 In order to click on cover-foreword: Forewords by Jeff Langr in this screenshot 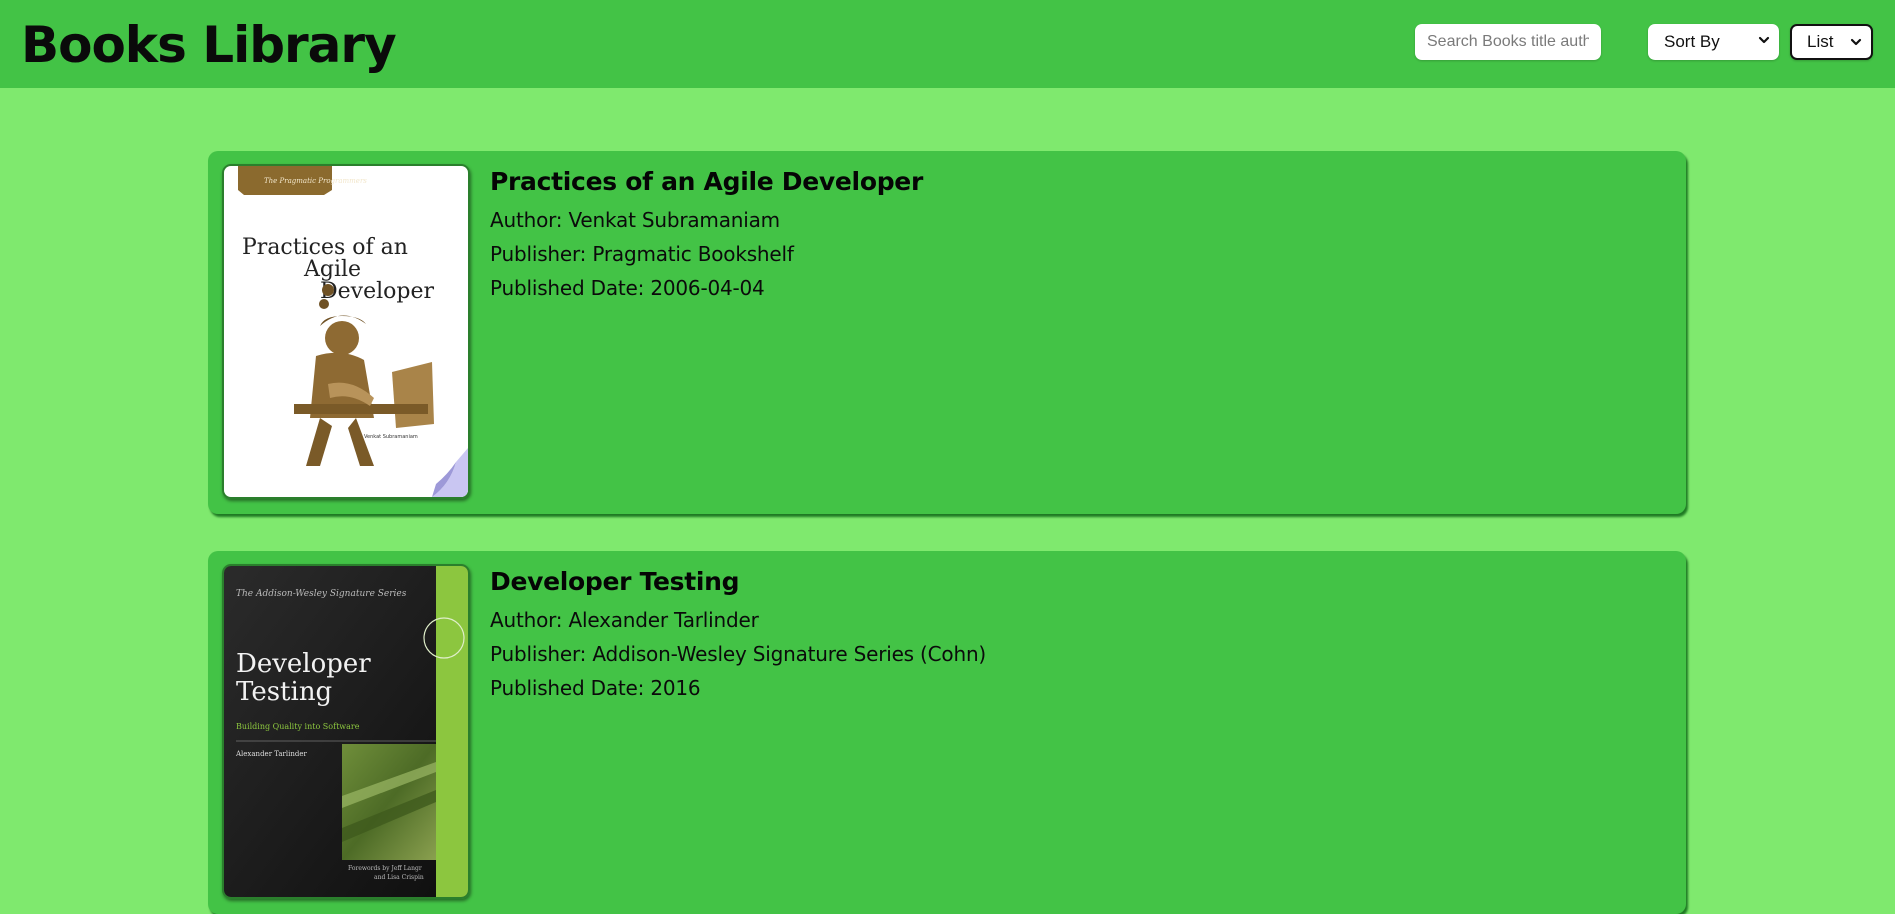, I will do `click(385, 868)`.